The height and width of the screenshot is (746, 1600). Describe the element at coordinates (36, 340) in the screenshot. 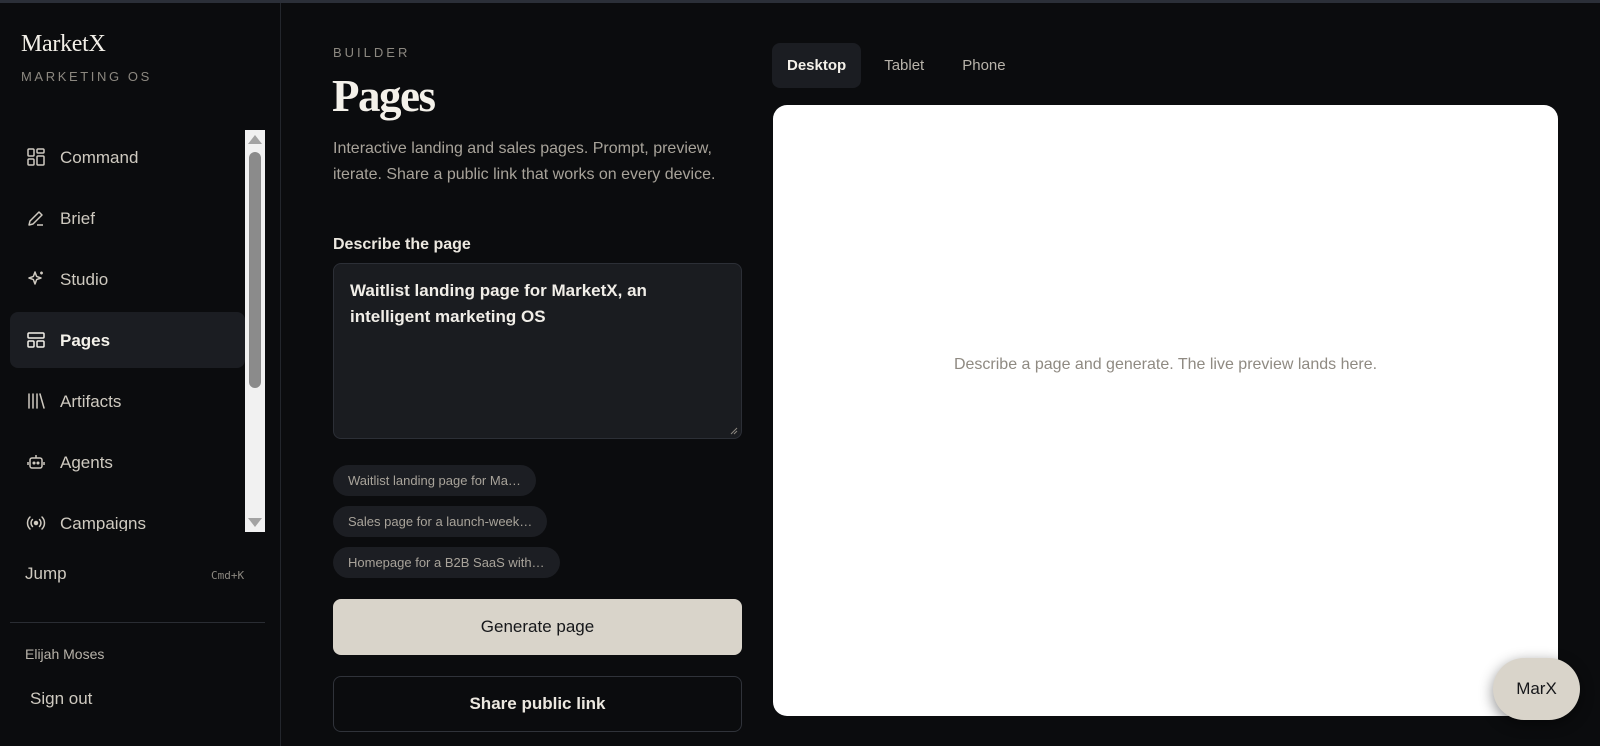

I see `layout-icon` at that location.